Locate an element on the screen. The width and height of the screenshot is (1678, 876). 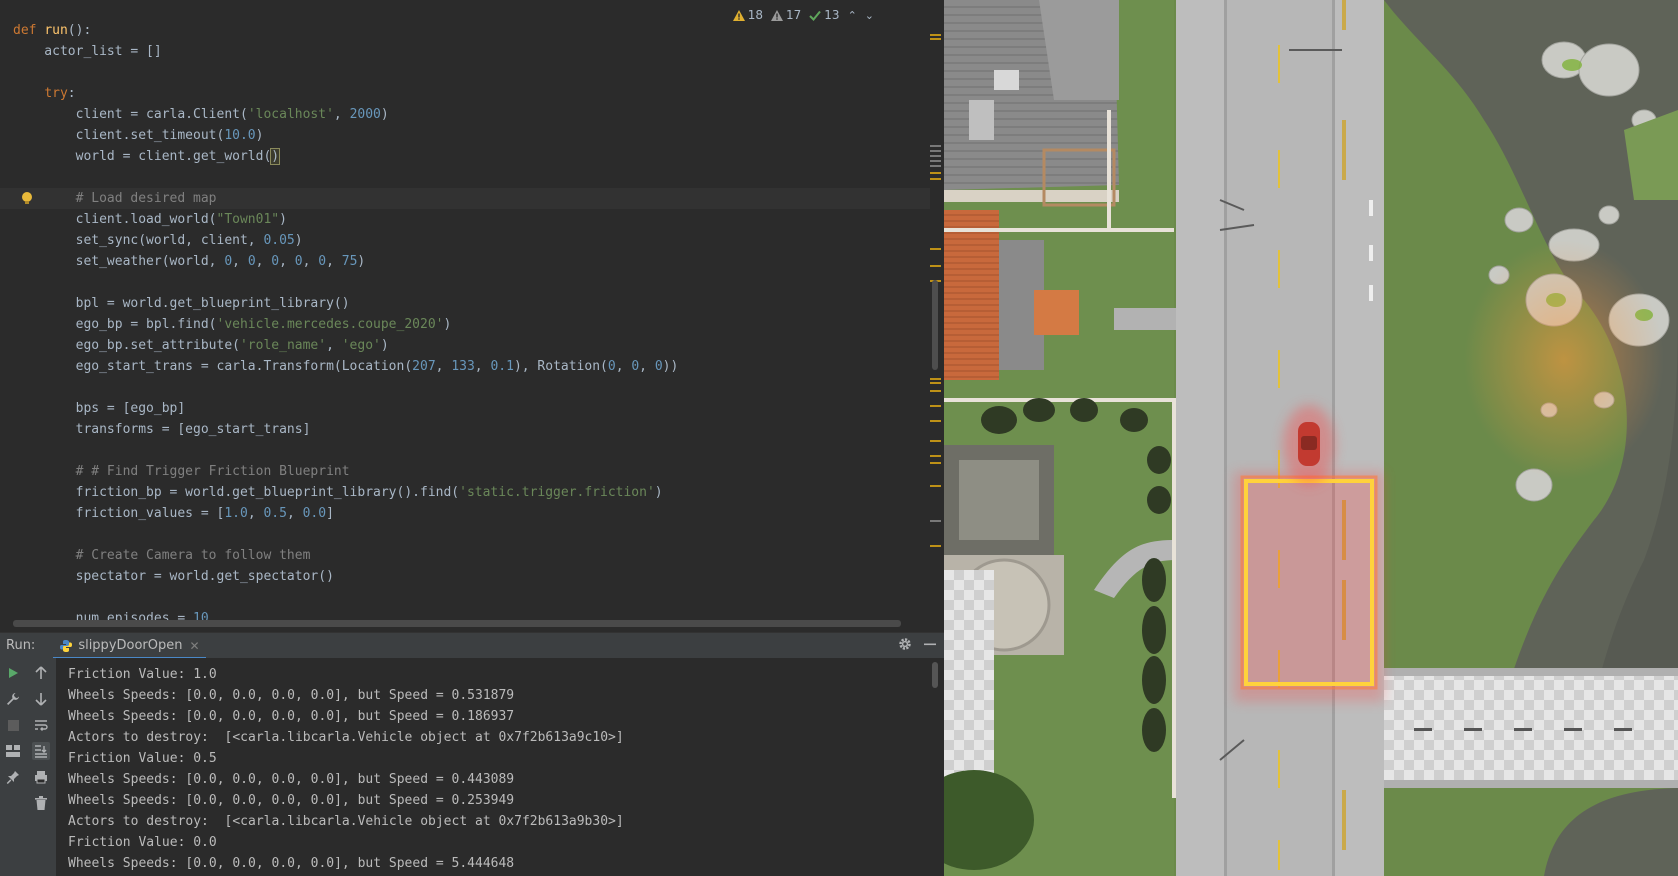
code-line: friction_values = [1.0, 0.5, 0.0] is located at coordinates (465, 513).